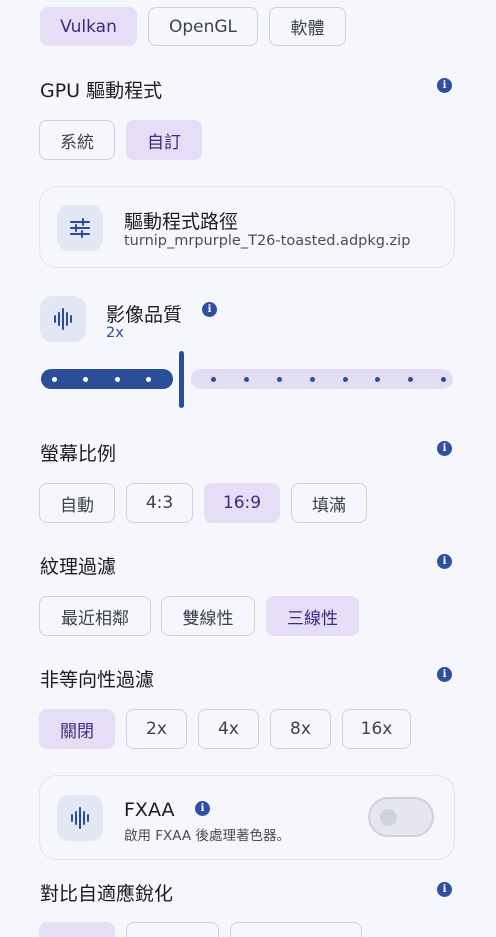  What do you see at coordinates (144, 315) in the screenshot?
I see `image-quality-title: 影像品質` at bounding box center [144, 315].